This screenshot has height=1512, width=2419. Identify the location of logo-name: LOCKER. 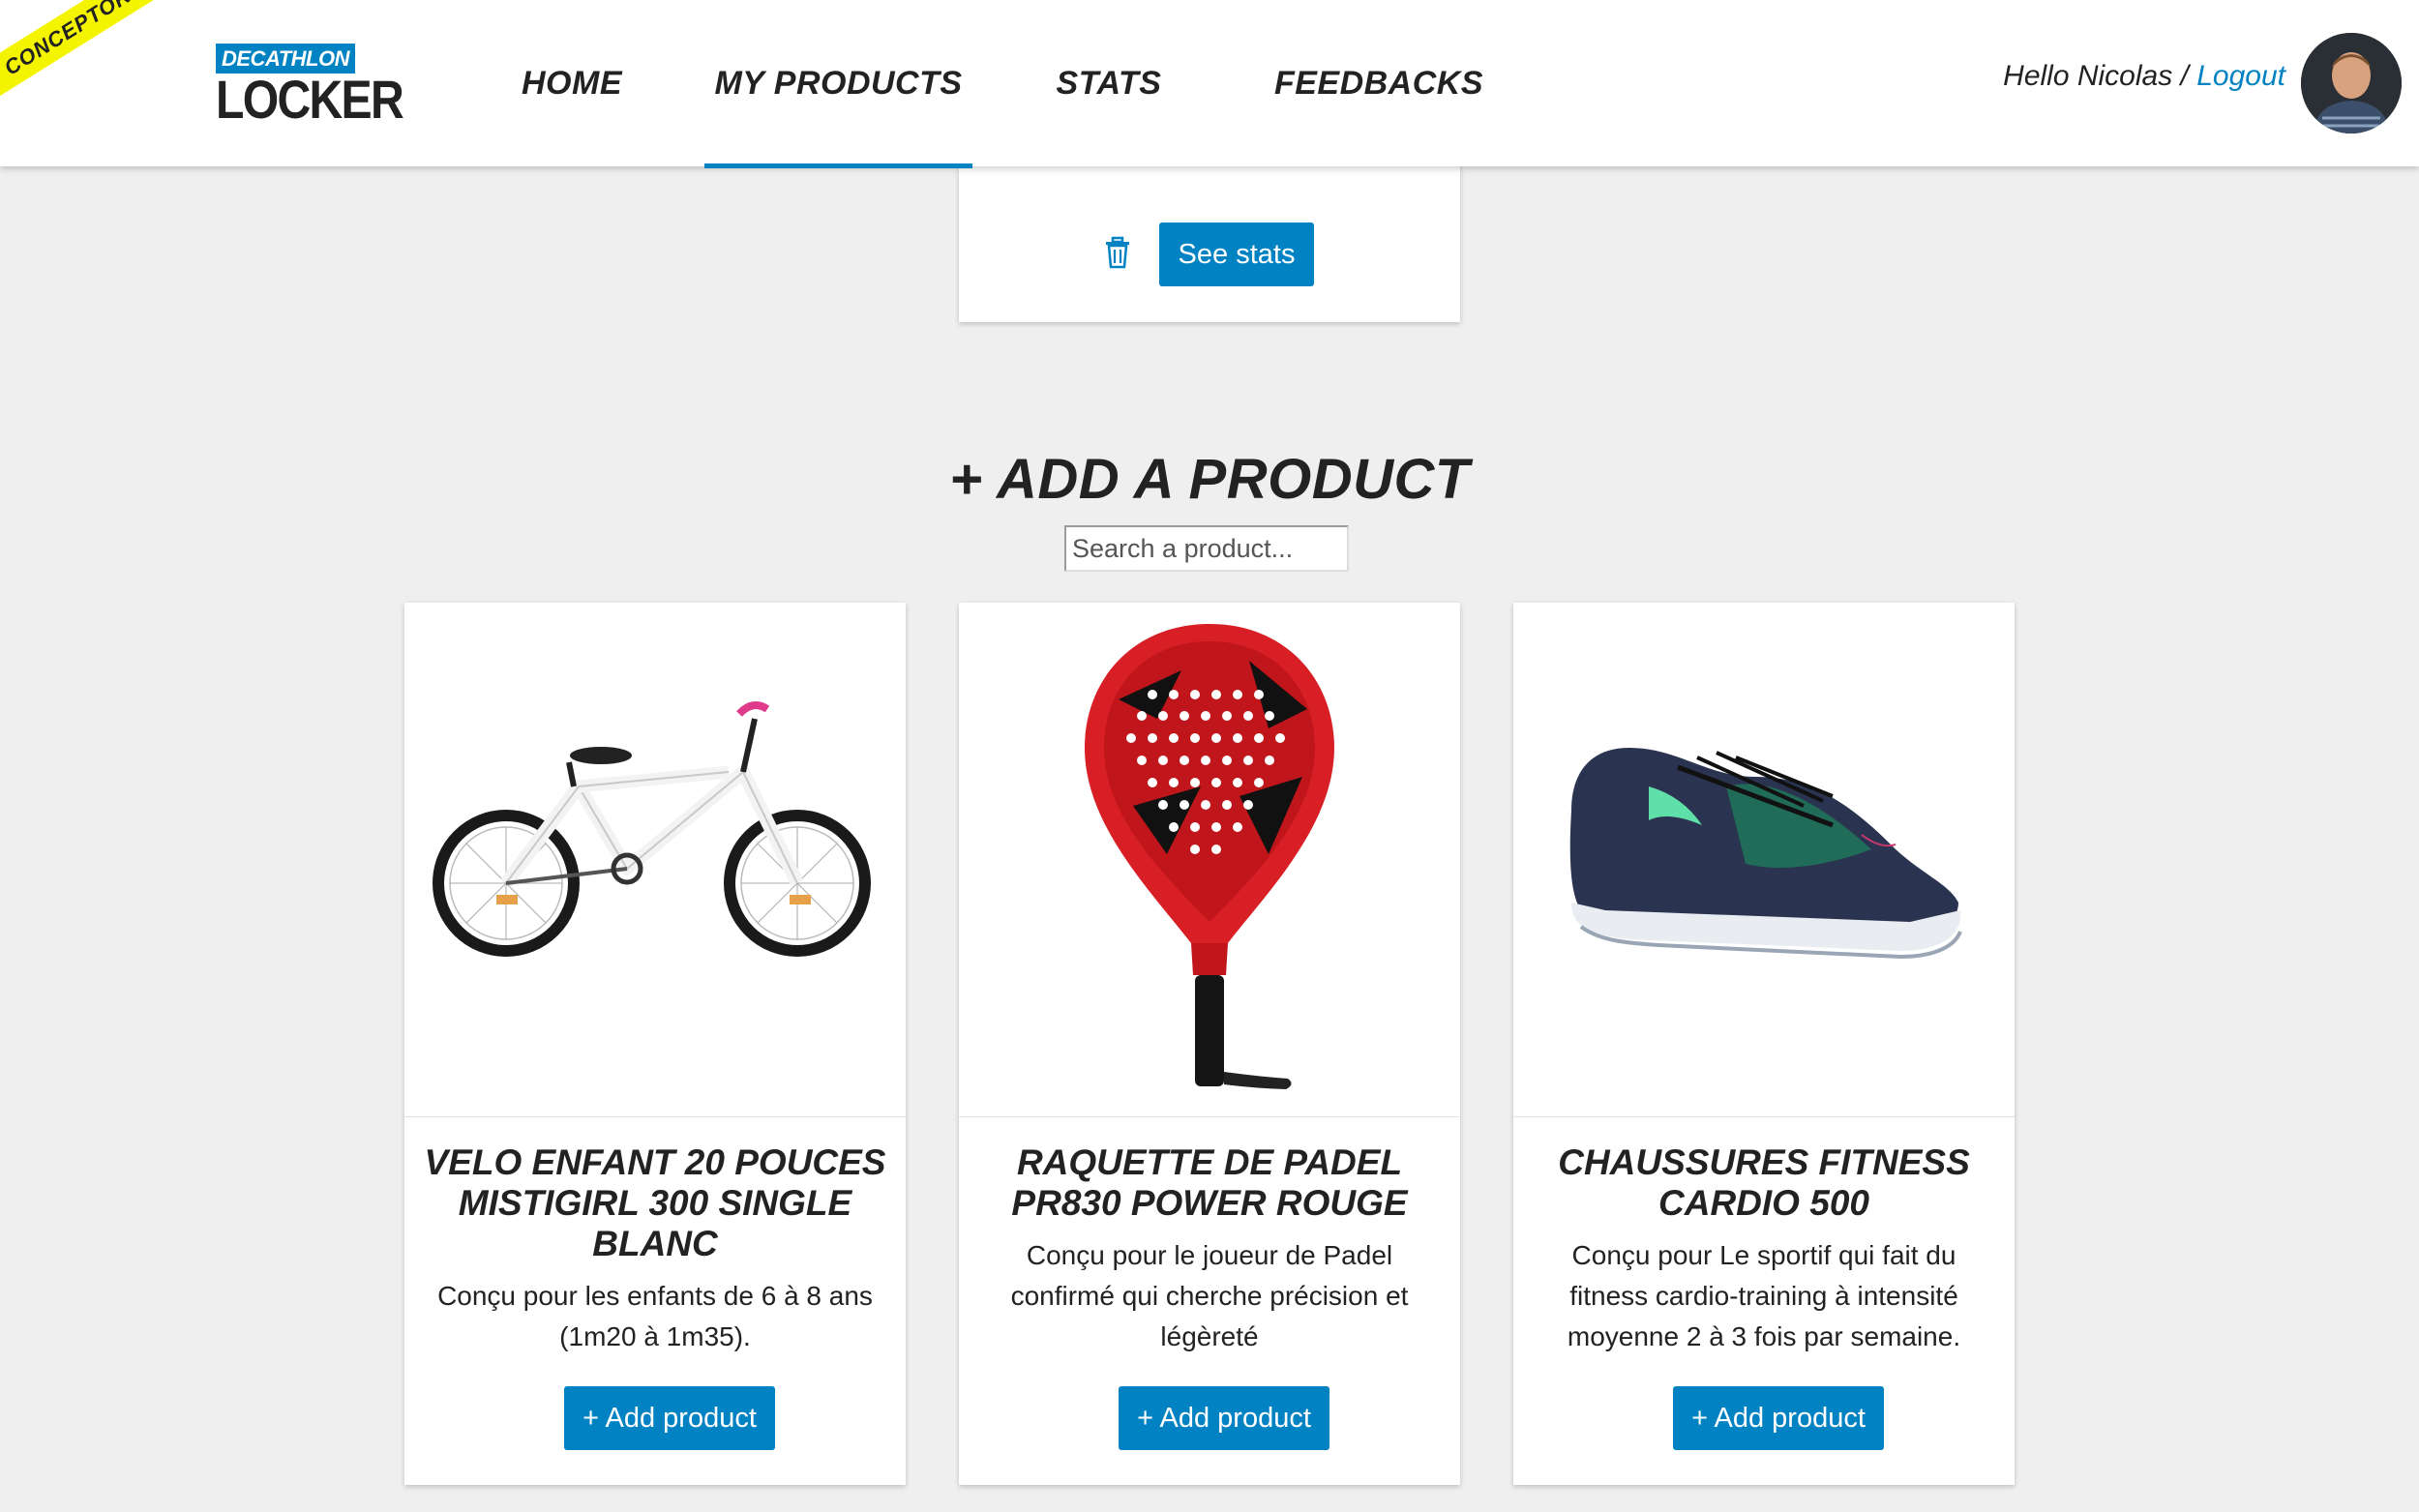
(310, 99).